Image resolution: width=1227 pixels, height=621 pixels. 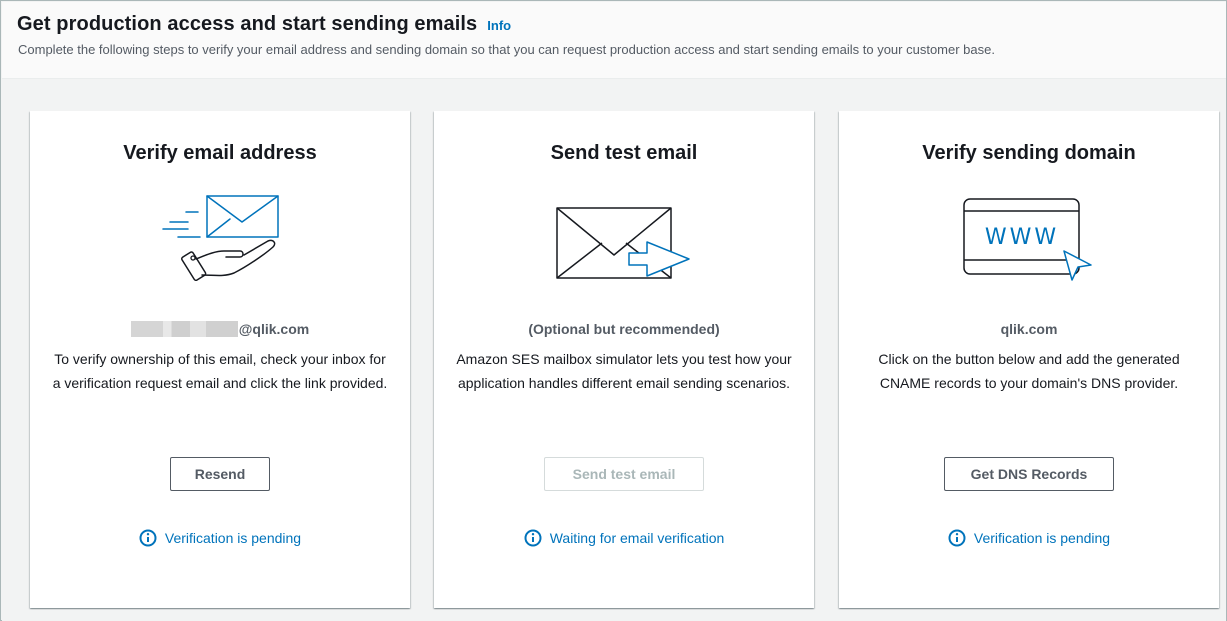 What do you see at coordinates (624, 153) in the screenshot?
I see `card-title: Send test email` at bounding box center [624, 153].